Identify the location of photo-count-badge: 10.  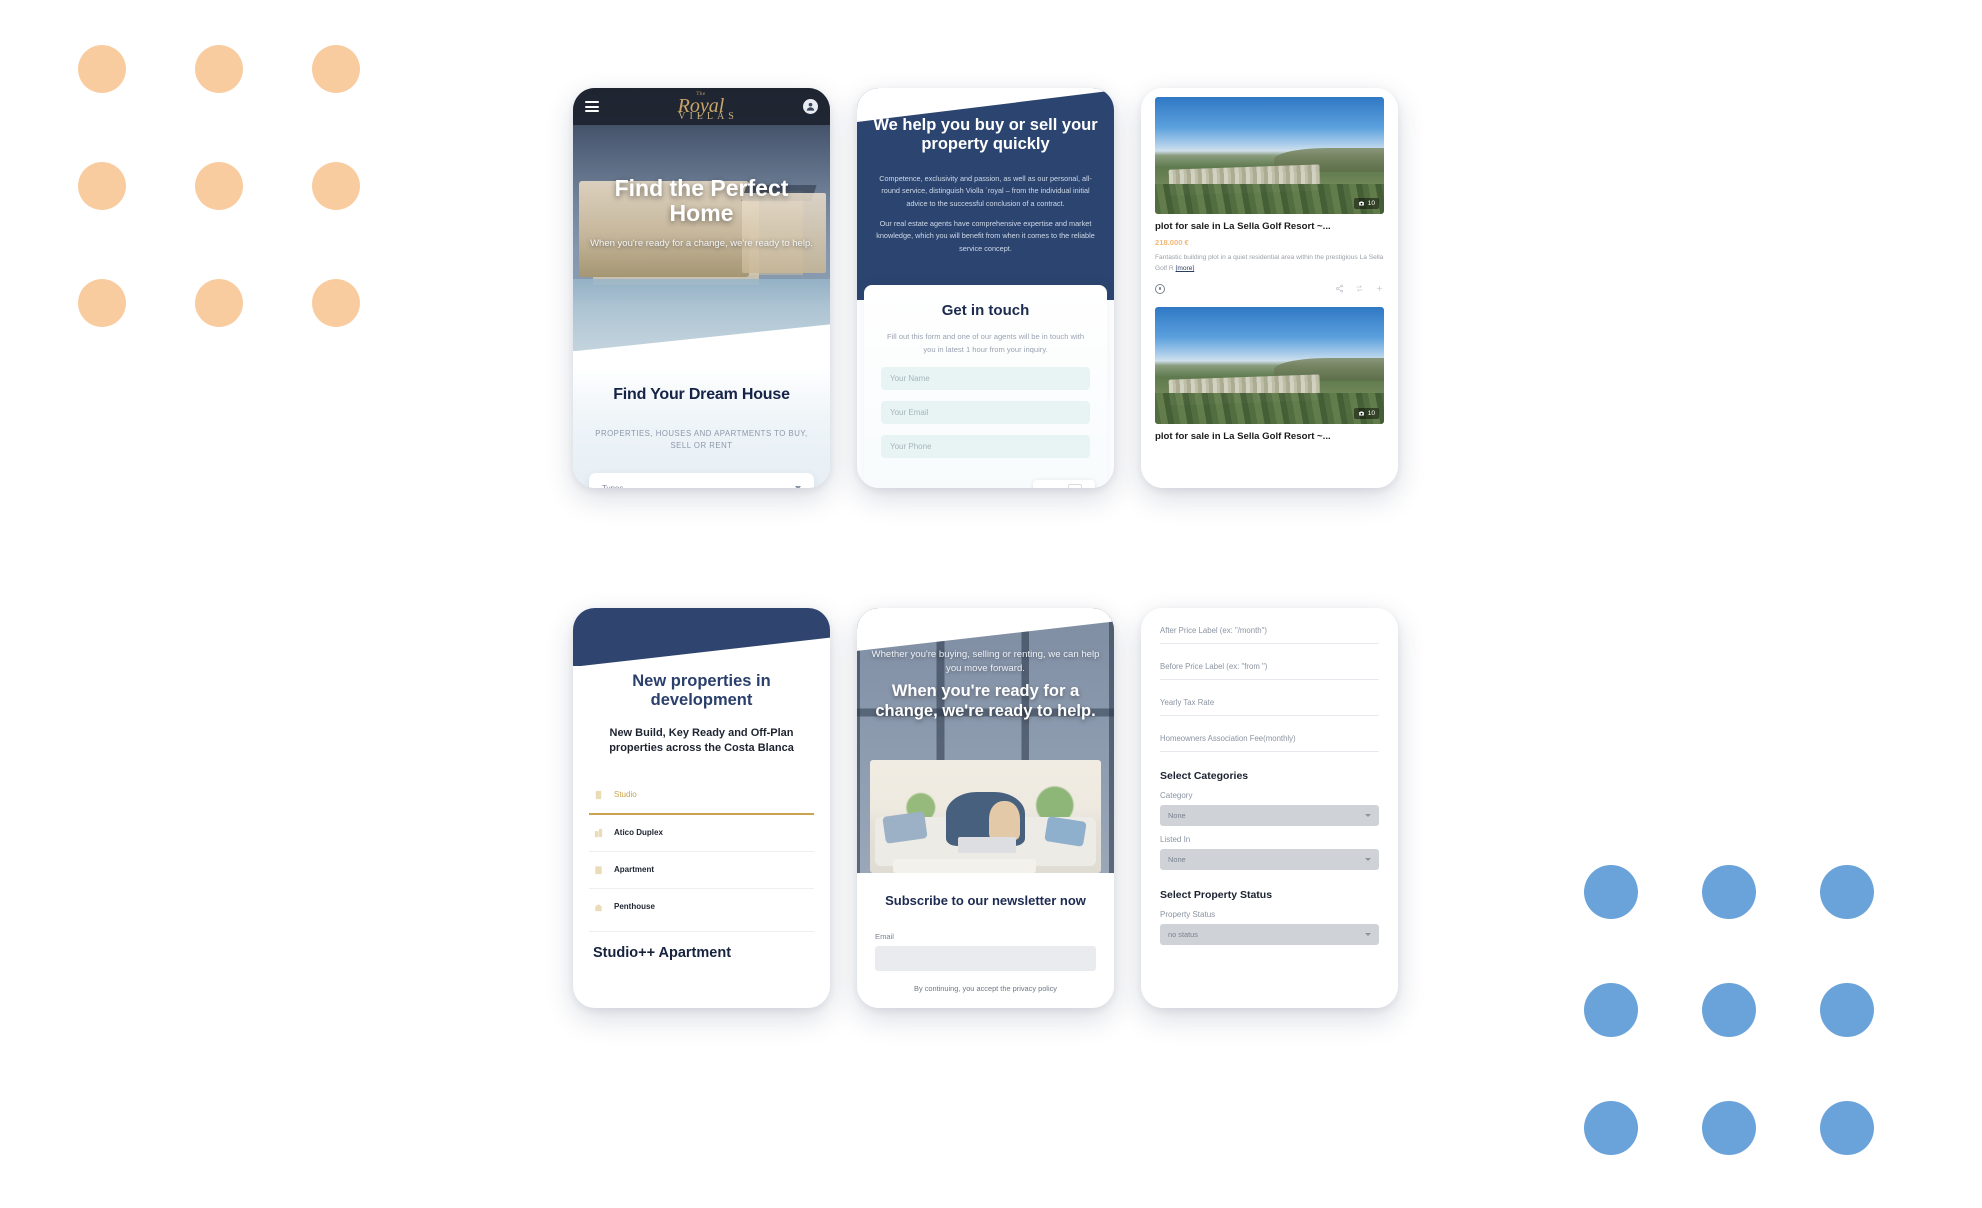
(1366, 203).